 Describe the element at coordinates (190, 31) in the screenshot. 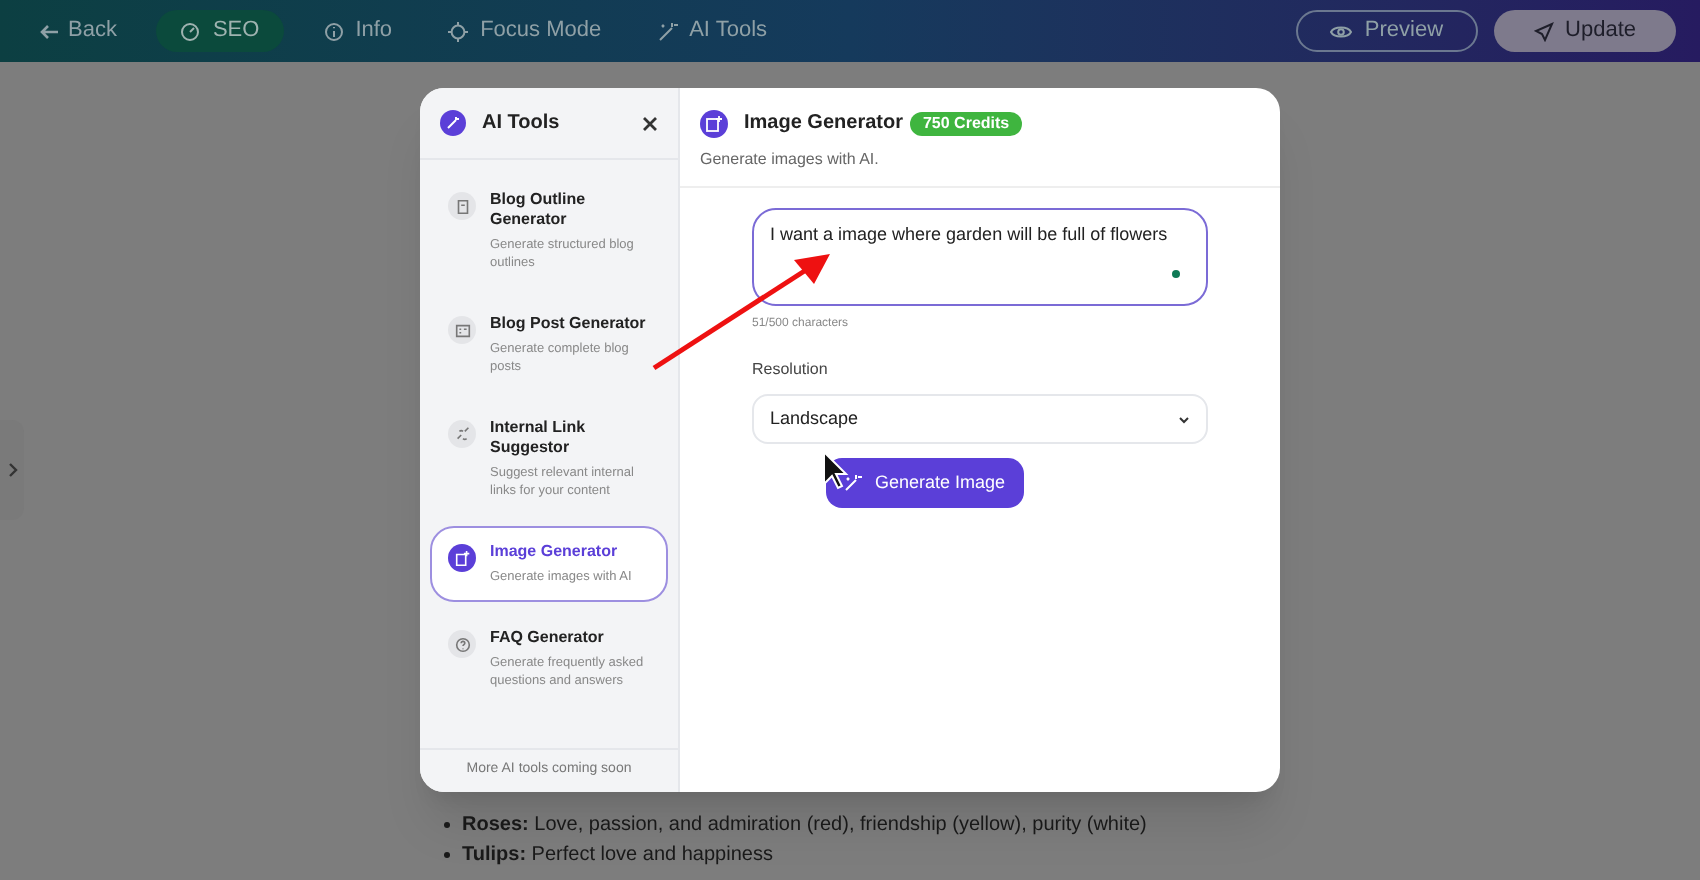

I see `gauge-icon` at that location.